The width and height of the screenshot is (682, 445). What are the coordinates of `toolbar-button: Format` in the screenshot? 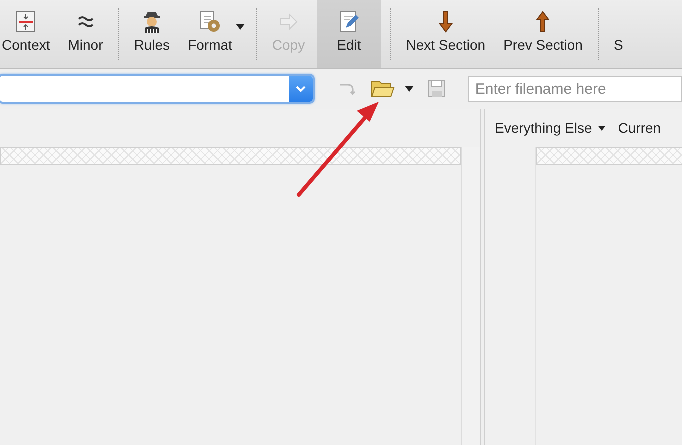 It's located at (210, 34).